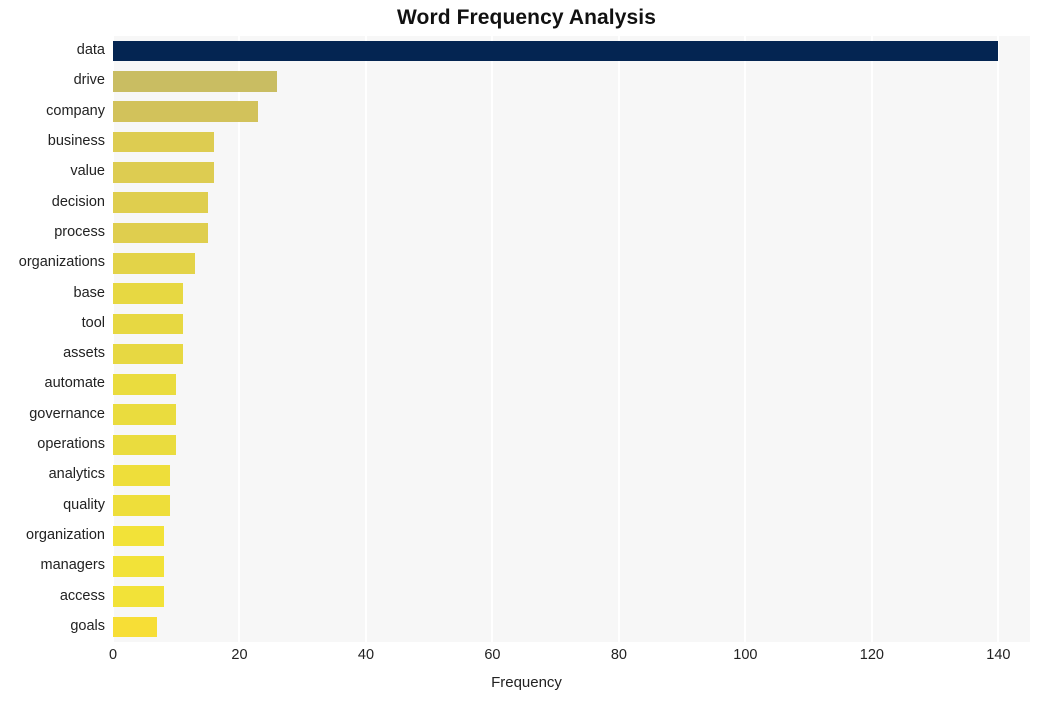 This screenshot has height=701, width=1053. Describe the element at coordinates (998, 655) in the screenshot. I see `x-axis-tick-label: 140` at that location.